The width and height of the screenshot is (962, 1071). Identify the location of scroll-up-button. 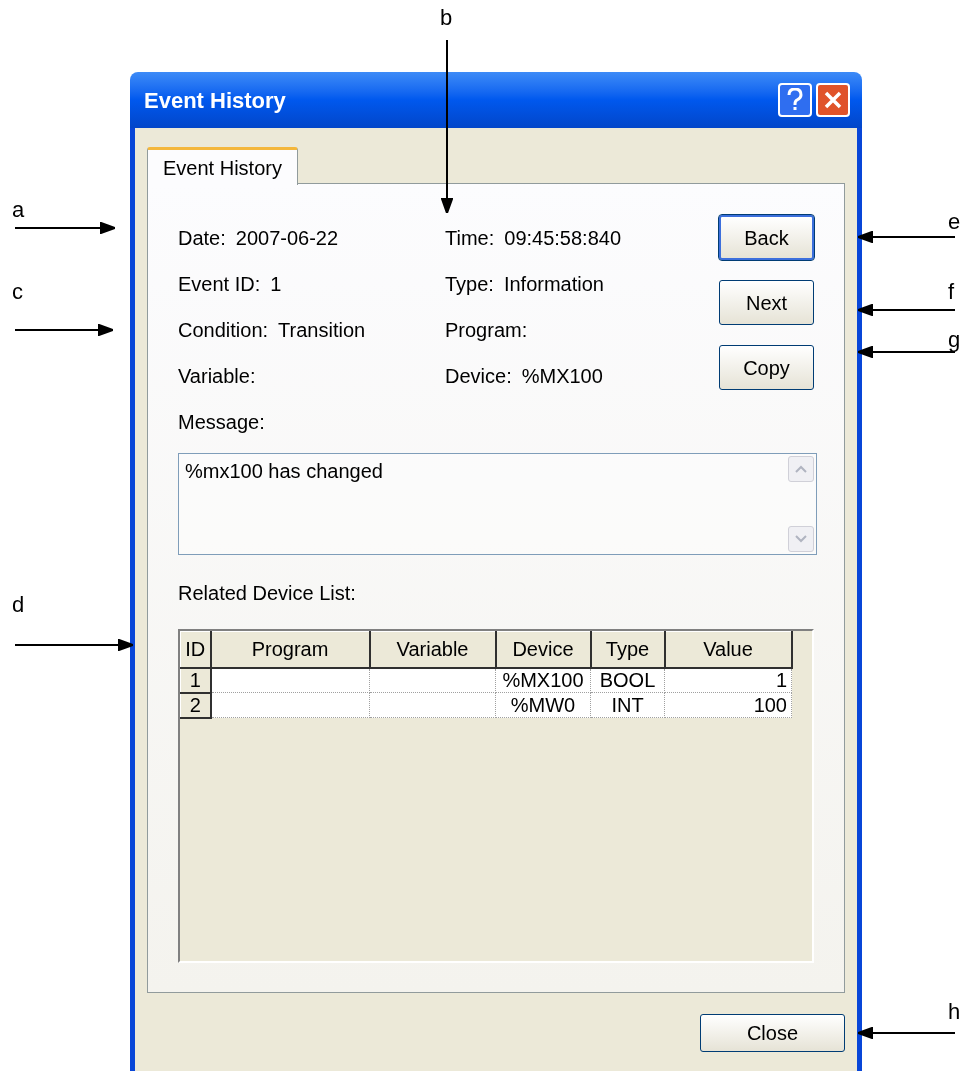
(801, 469).